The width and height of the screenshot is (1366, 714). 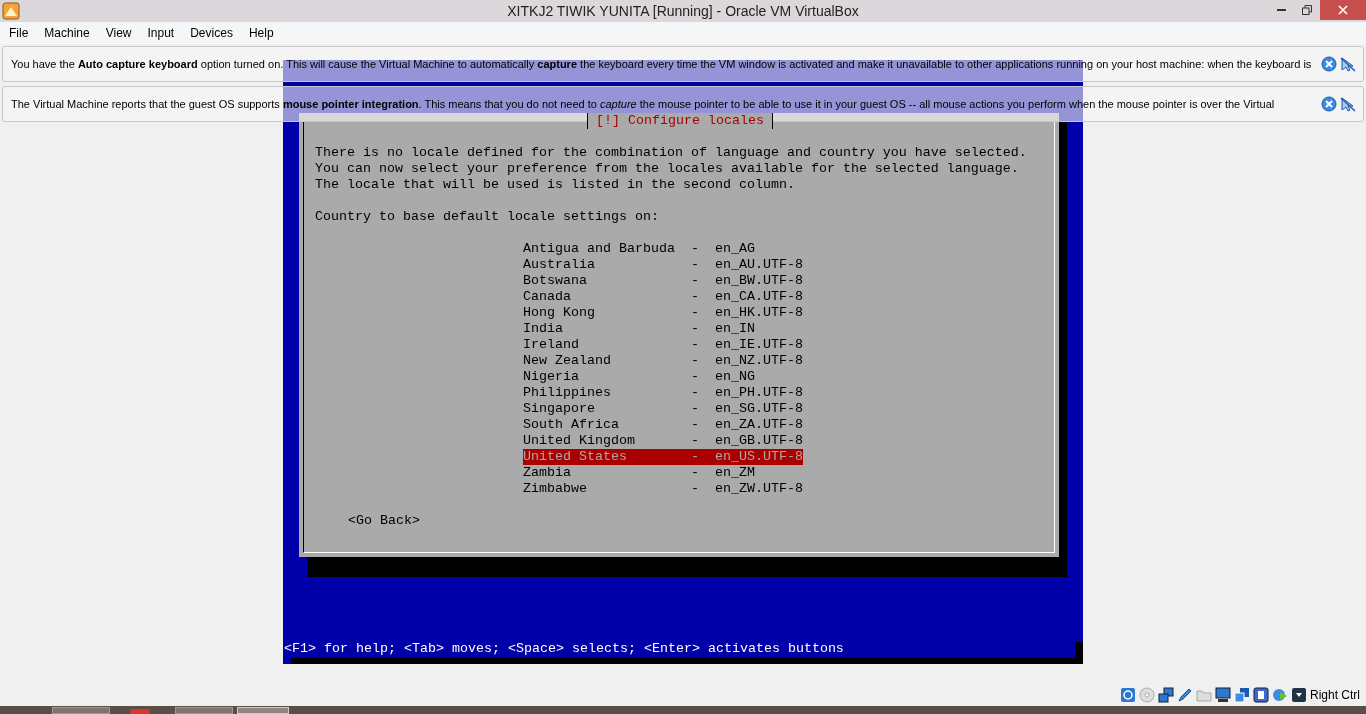 I want to click on locale-option: Nigeria - en_NG, so click(x=639, y=377).